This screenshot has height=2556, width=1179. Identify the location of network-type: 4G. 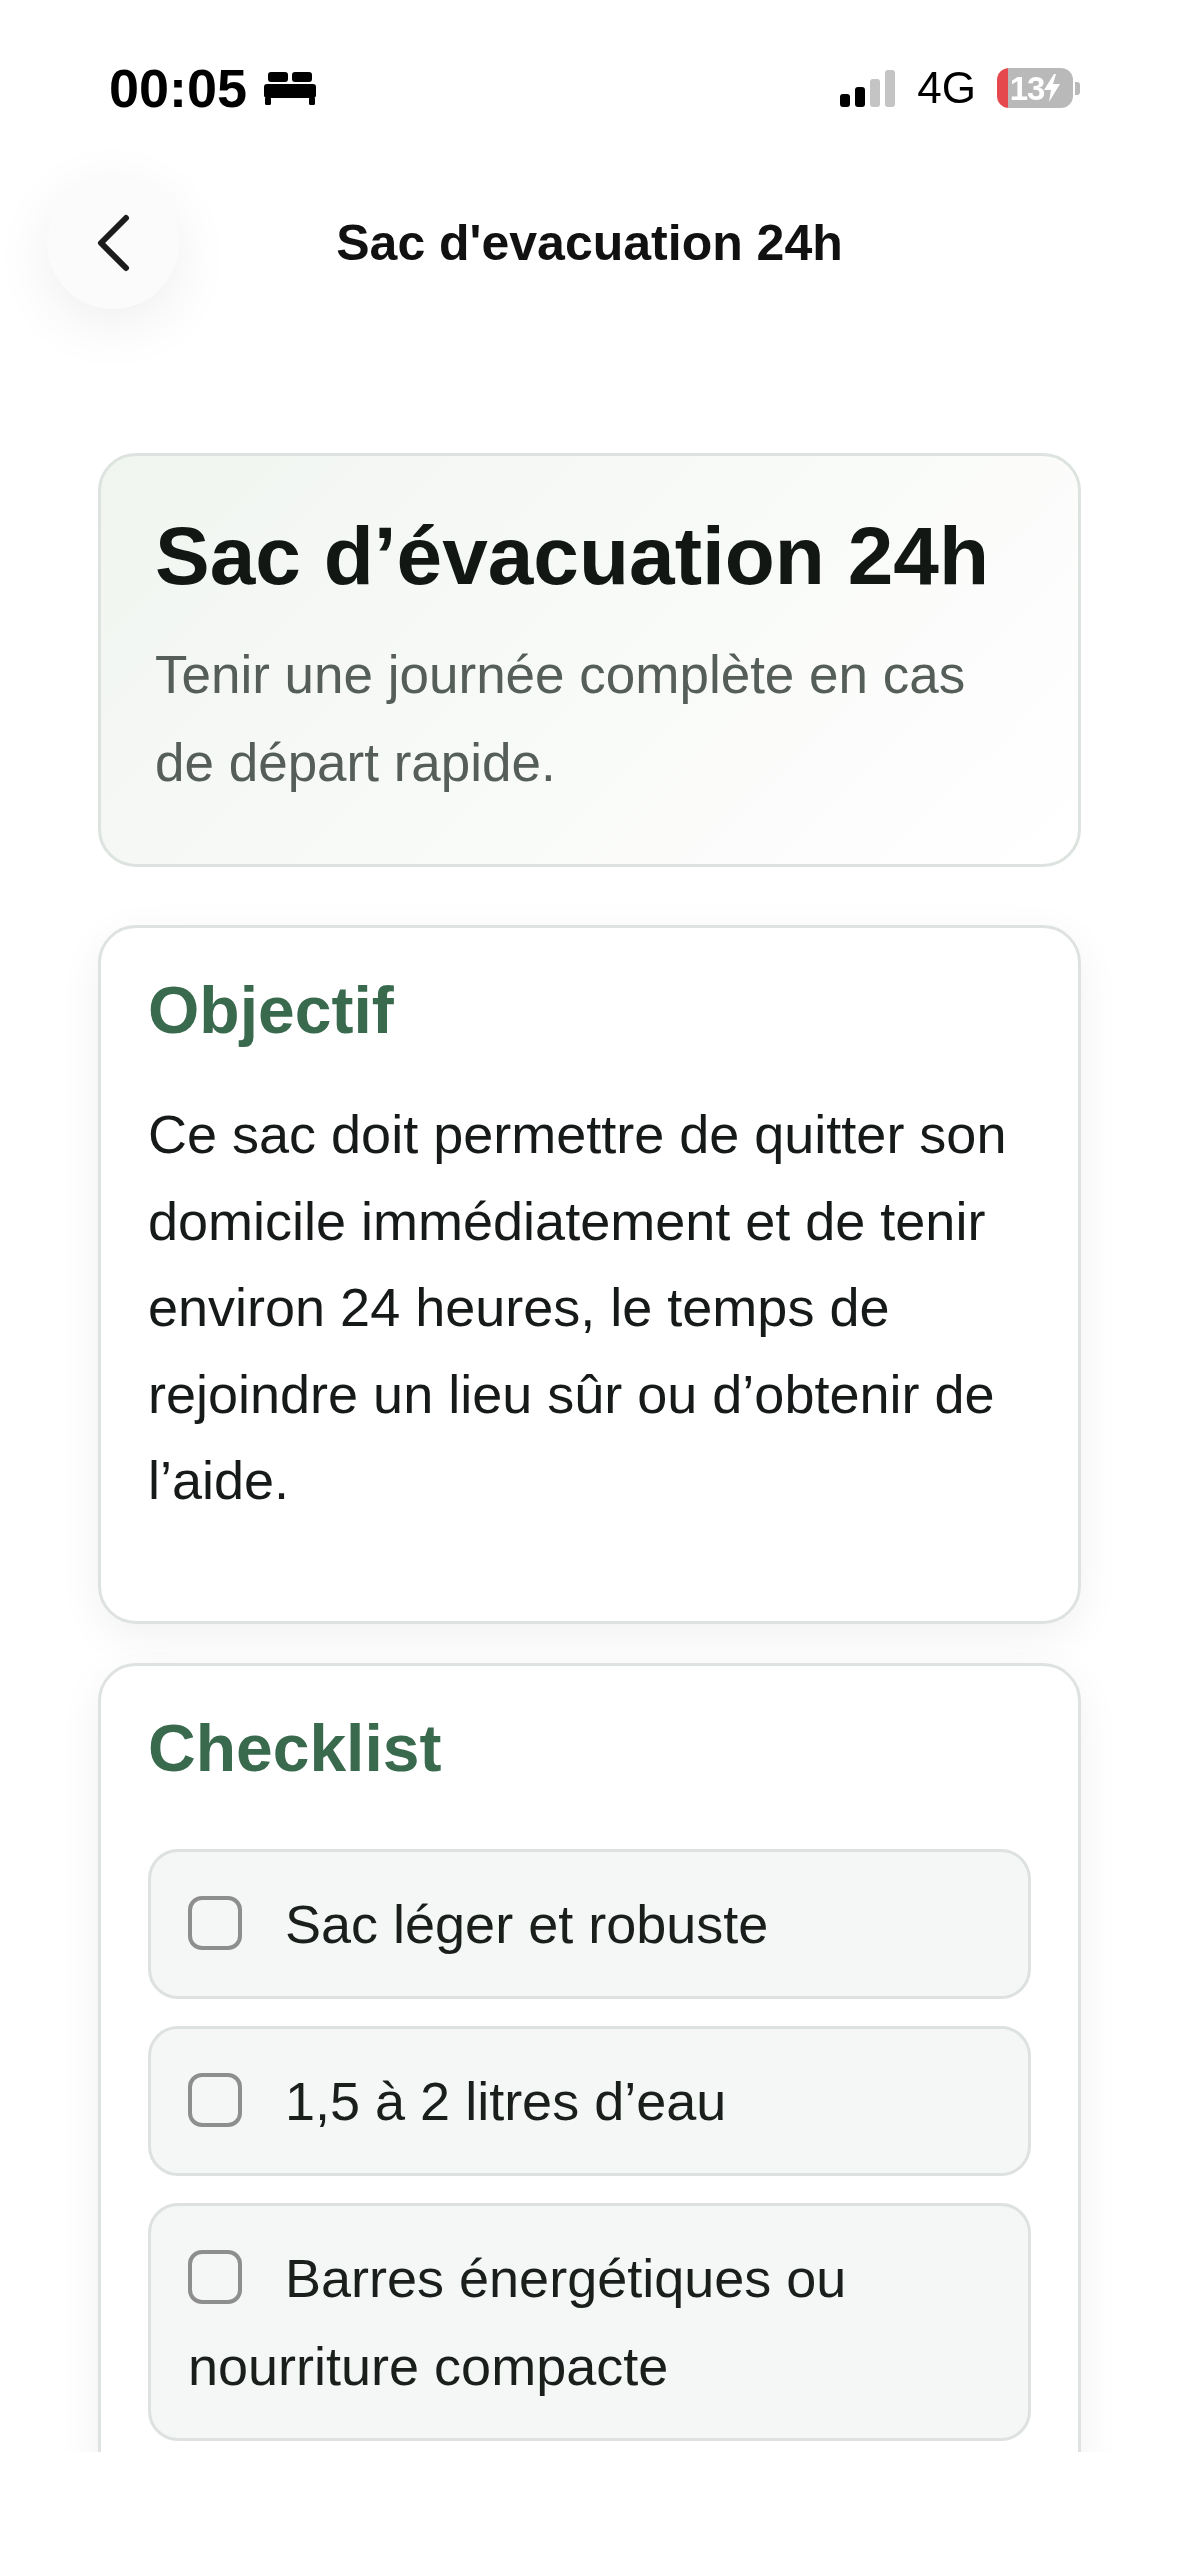
(946, 88).